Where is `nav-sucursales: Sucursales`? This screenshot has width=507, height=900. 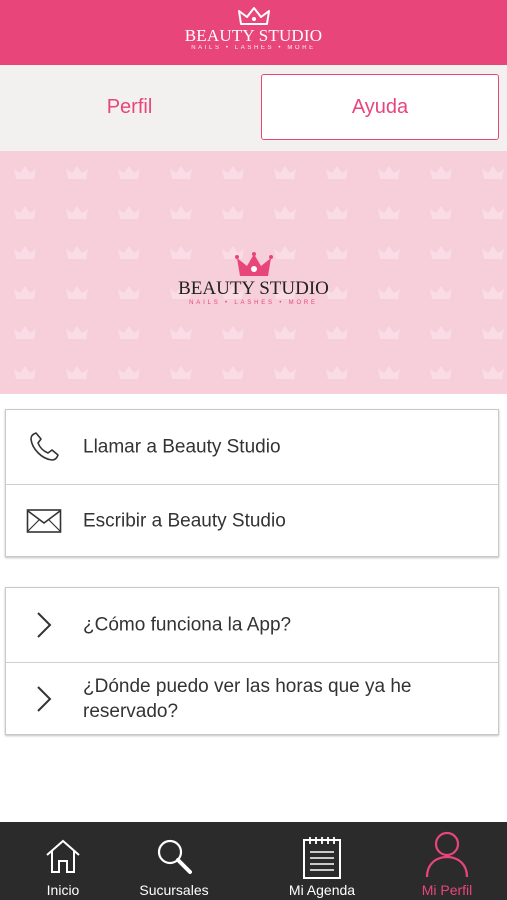
nav-sucursales: Sucursales is located at coordinates (174, 861).